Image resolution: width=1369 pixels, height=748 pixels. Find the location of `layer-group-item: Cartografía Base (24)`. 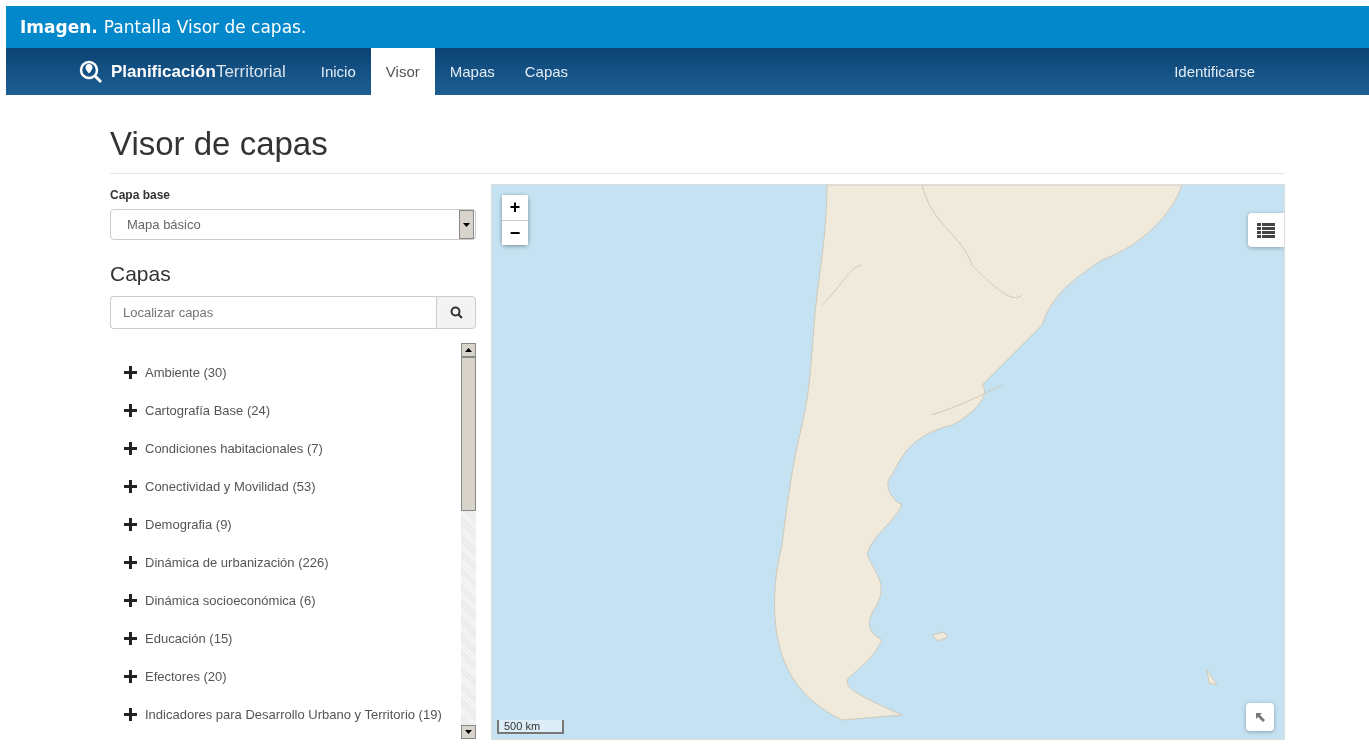

layer-group-item: Cartografía Base (24) is located at coordinates (292, 410).